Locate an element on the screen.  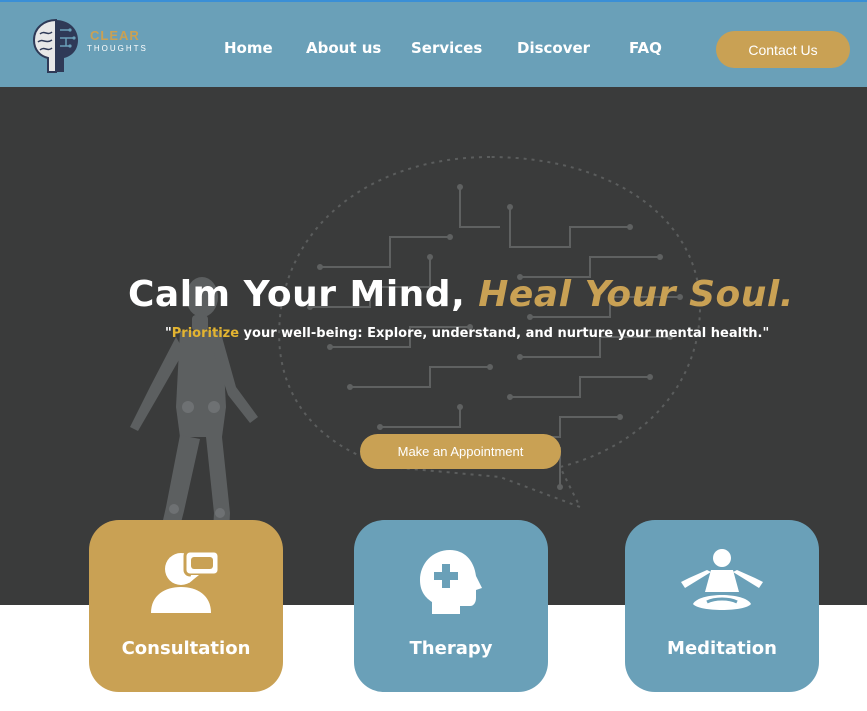
service-card-label: Therapy is located at coordinates (451, 648).